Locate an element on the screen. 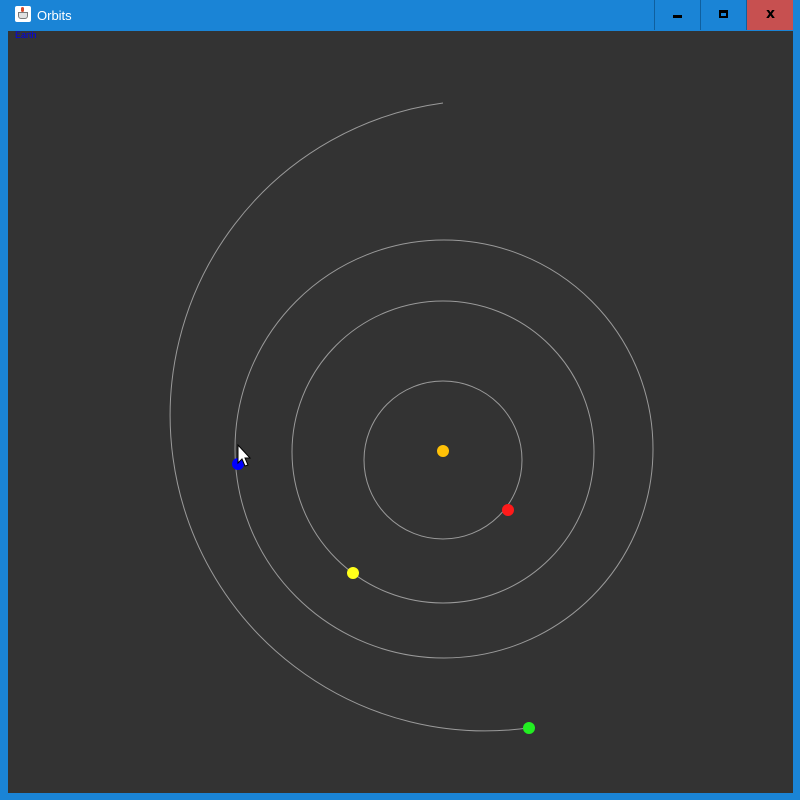 The width and height of the screenshot is (800, 800). close-icon: x is located at coordinates (770, 14).